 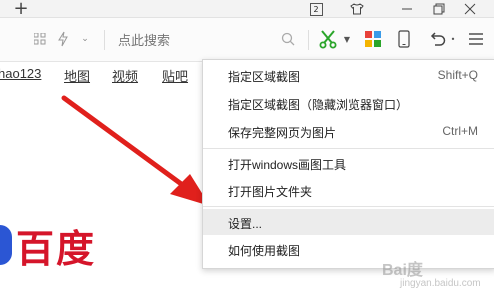 What do you see at coordinates (175, 75) in the screenshot?
I see `nav-link-tieba: 贴吧` at bounding box center [175, 75].